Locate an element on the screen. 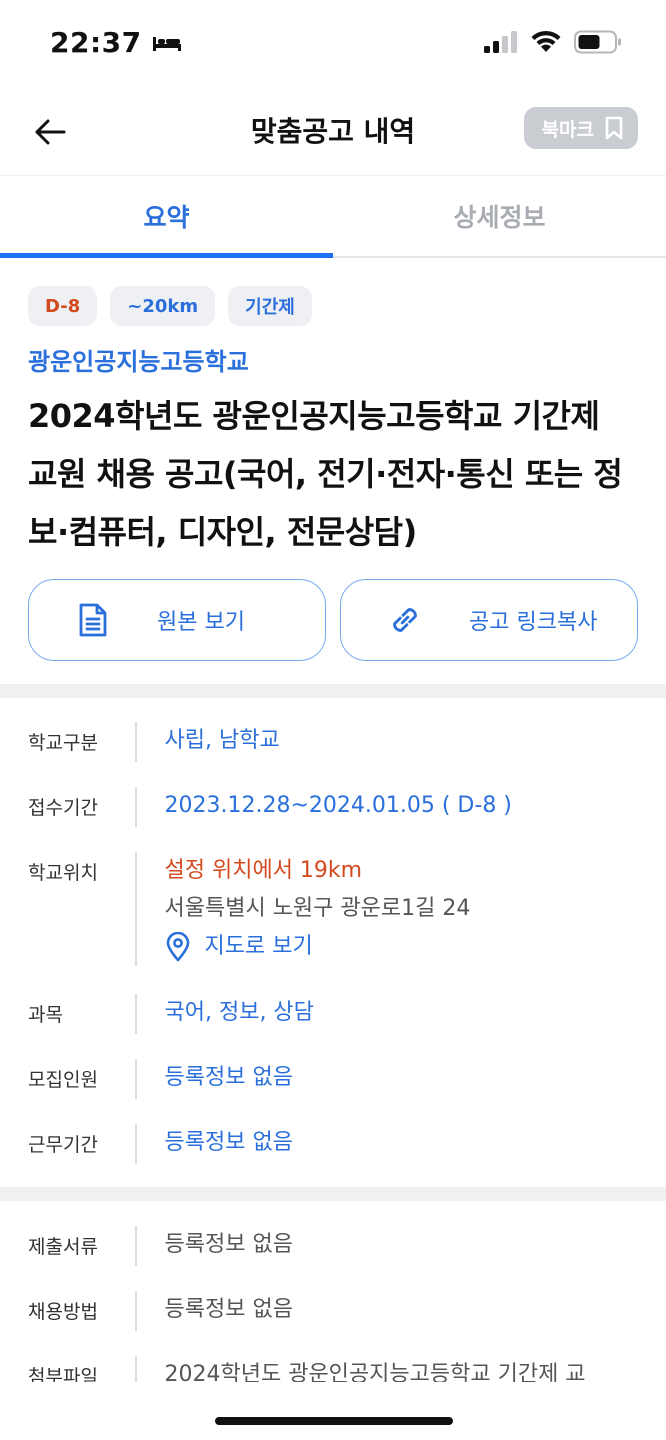 This screenshot has width=666, height=1440. dday-badge: D-8 is located at coordinates (63, 306).